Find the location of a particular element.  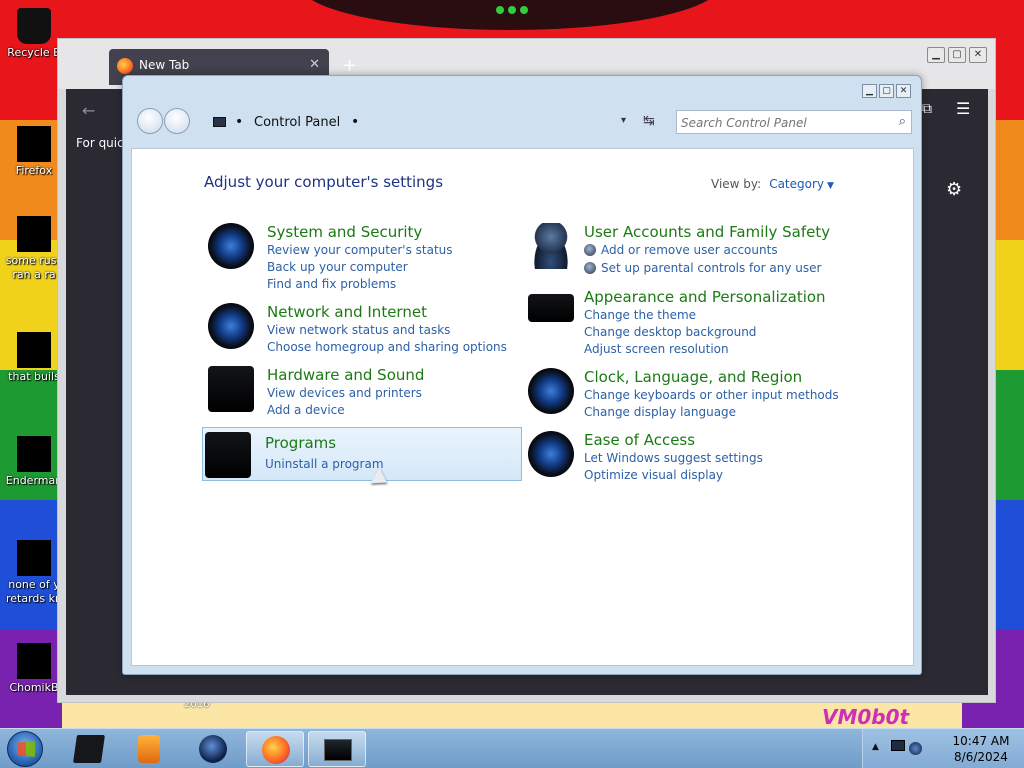

category-title: Clock, Language, and Region is located at coordinates (693, 377).